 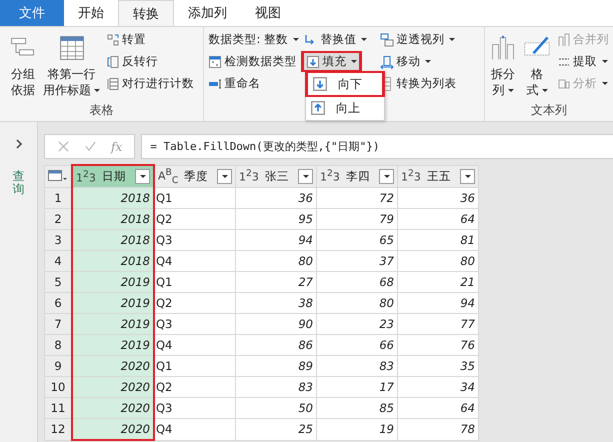 What do you see at coordinates (19, 144) in the screenshot?
I see `expand-chevron-icon` at bounding box center [19, 144].